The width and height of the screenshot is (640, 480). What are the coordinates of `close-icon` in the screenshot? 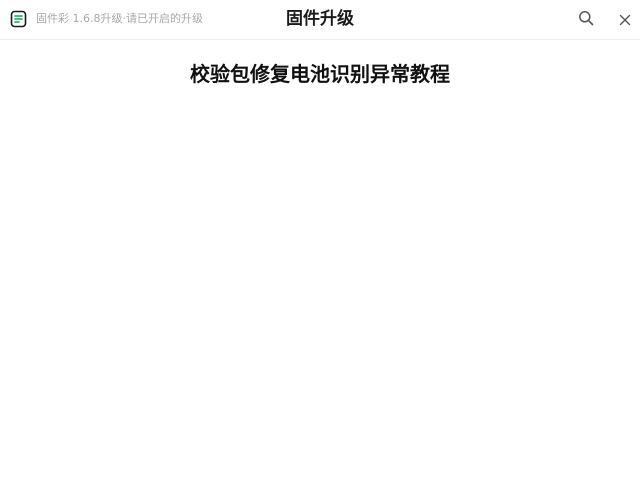 It's located at (625, 20).